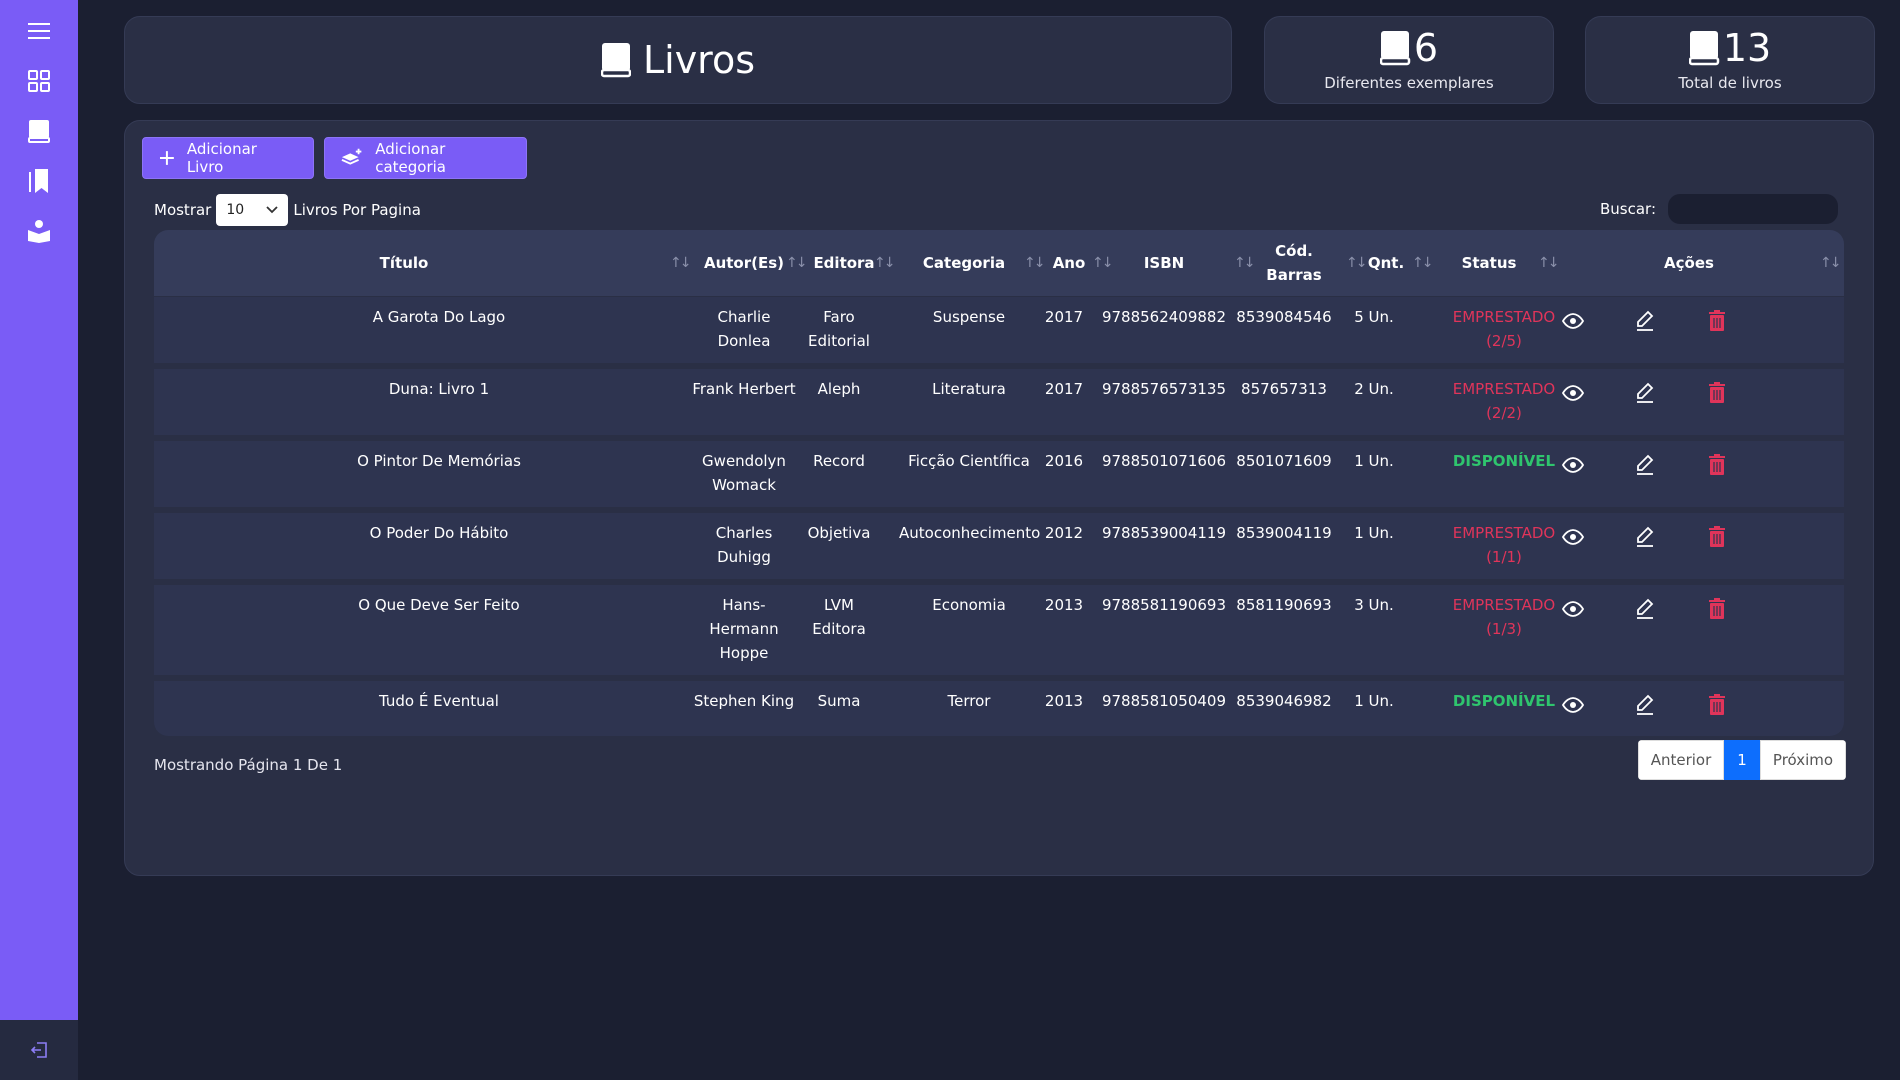 This screenshot has width=1900, height=1080. I want to click on col-isbn: ISBN, so click(1164, 263).